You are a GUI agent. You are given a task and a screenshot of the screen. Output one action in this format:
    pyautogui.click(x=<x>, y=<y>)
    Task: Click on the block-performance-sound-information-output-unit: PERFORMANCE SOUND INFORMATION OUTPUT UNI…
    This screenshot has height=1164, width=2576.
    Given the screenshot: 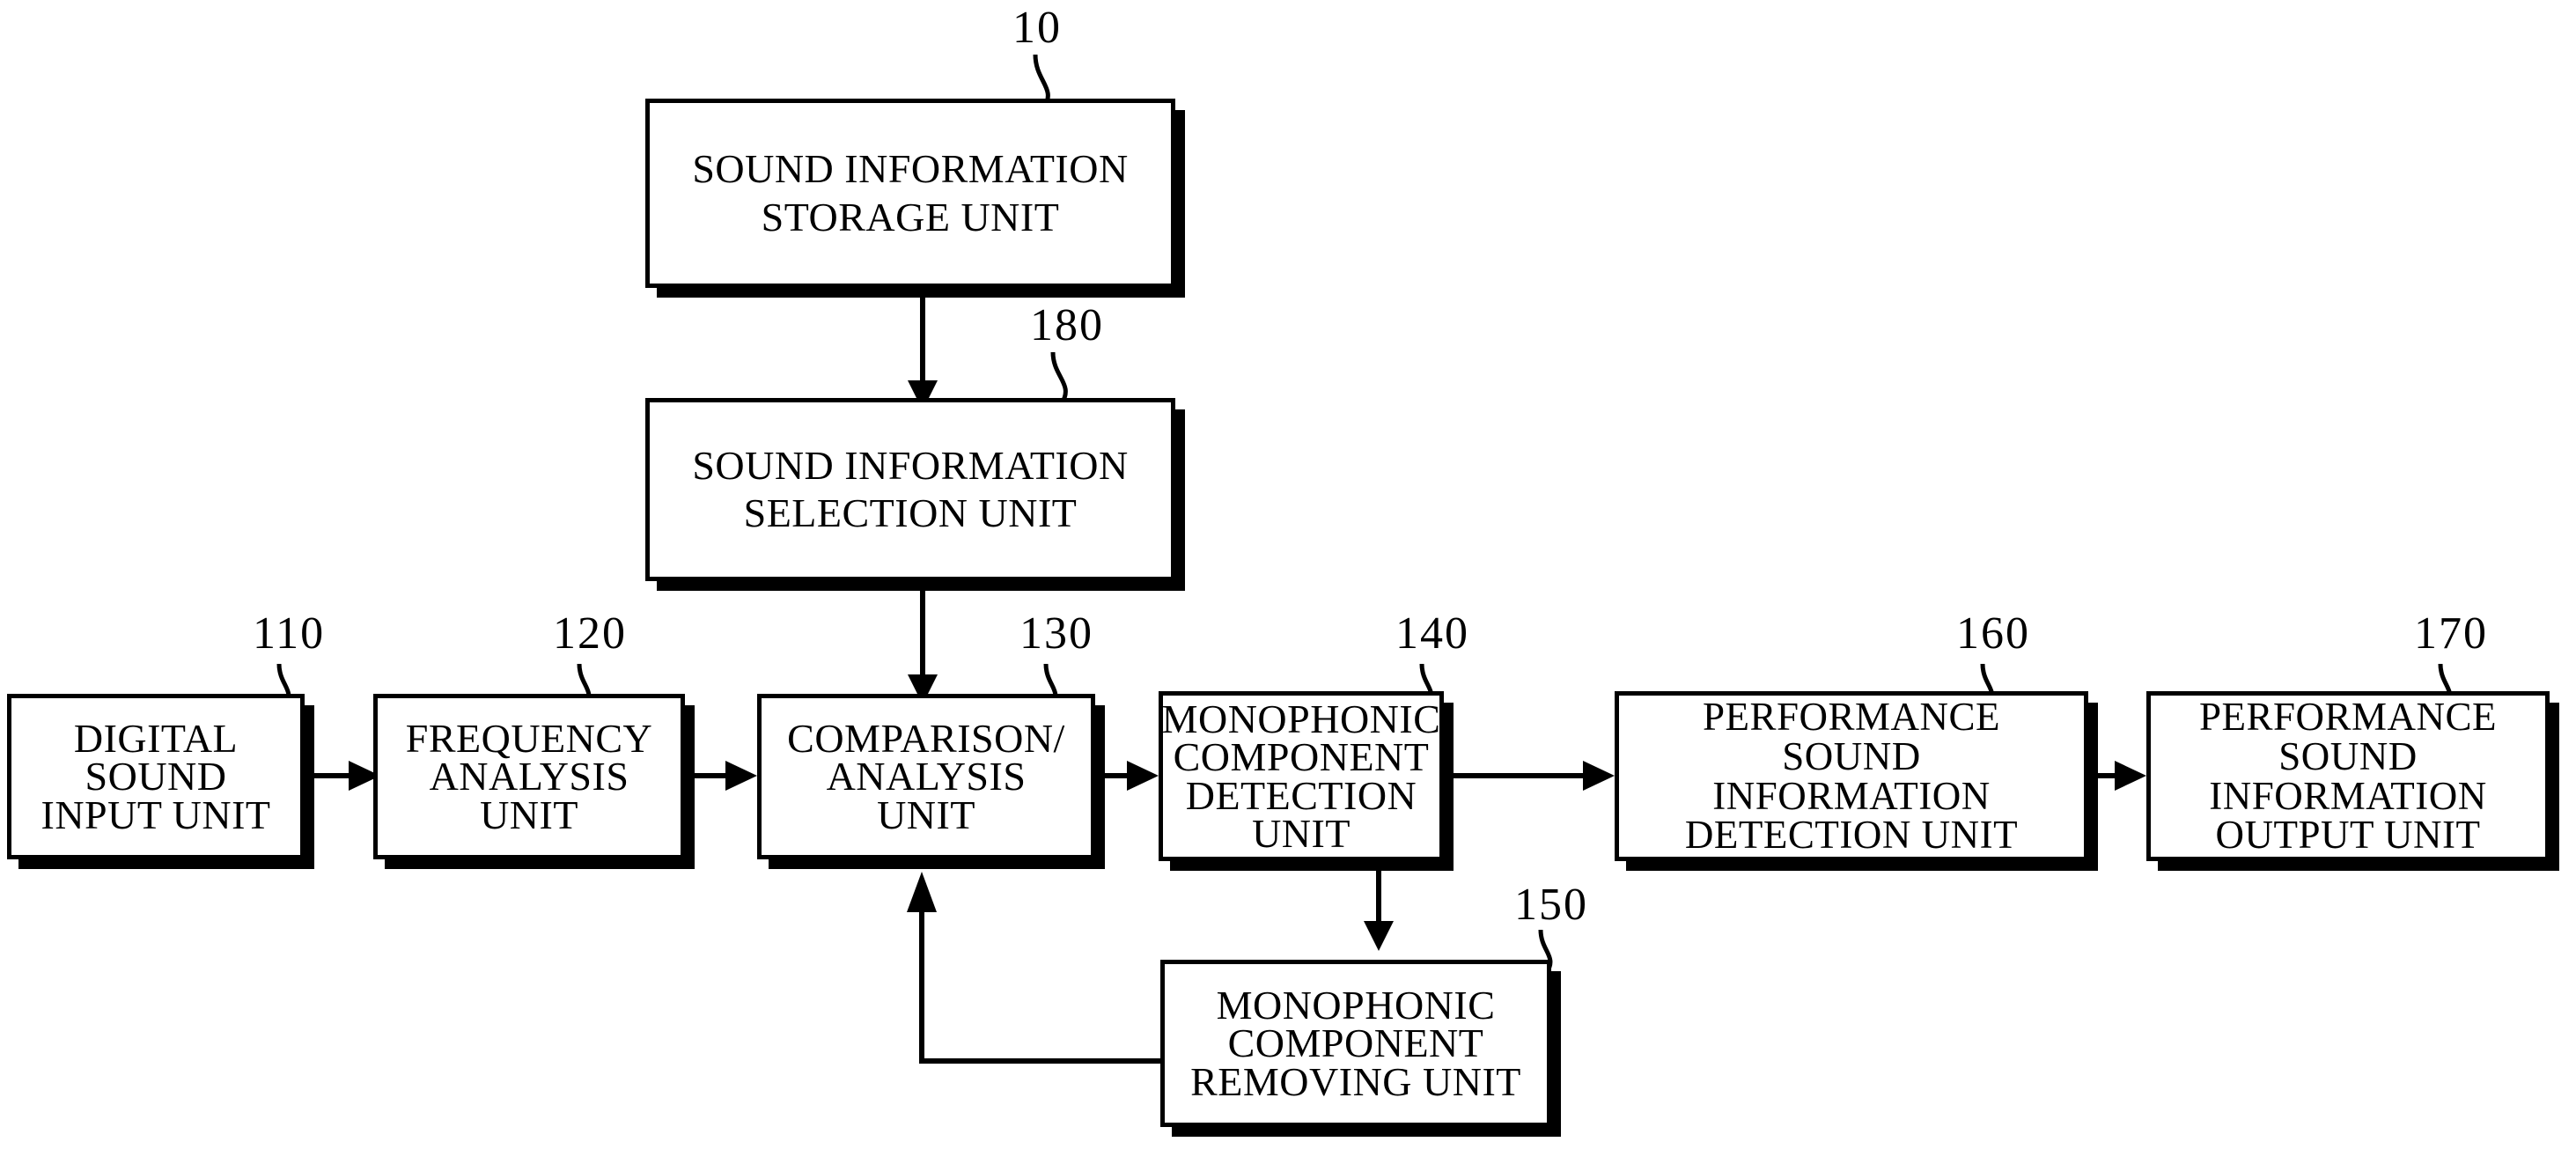 What is the action you would take?
    pyautogui.click(x=2348, y=776)
    